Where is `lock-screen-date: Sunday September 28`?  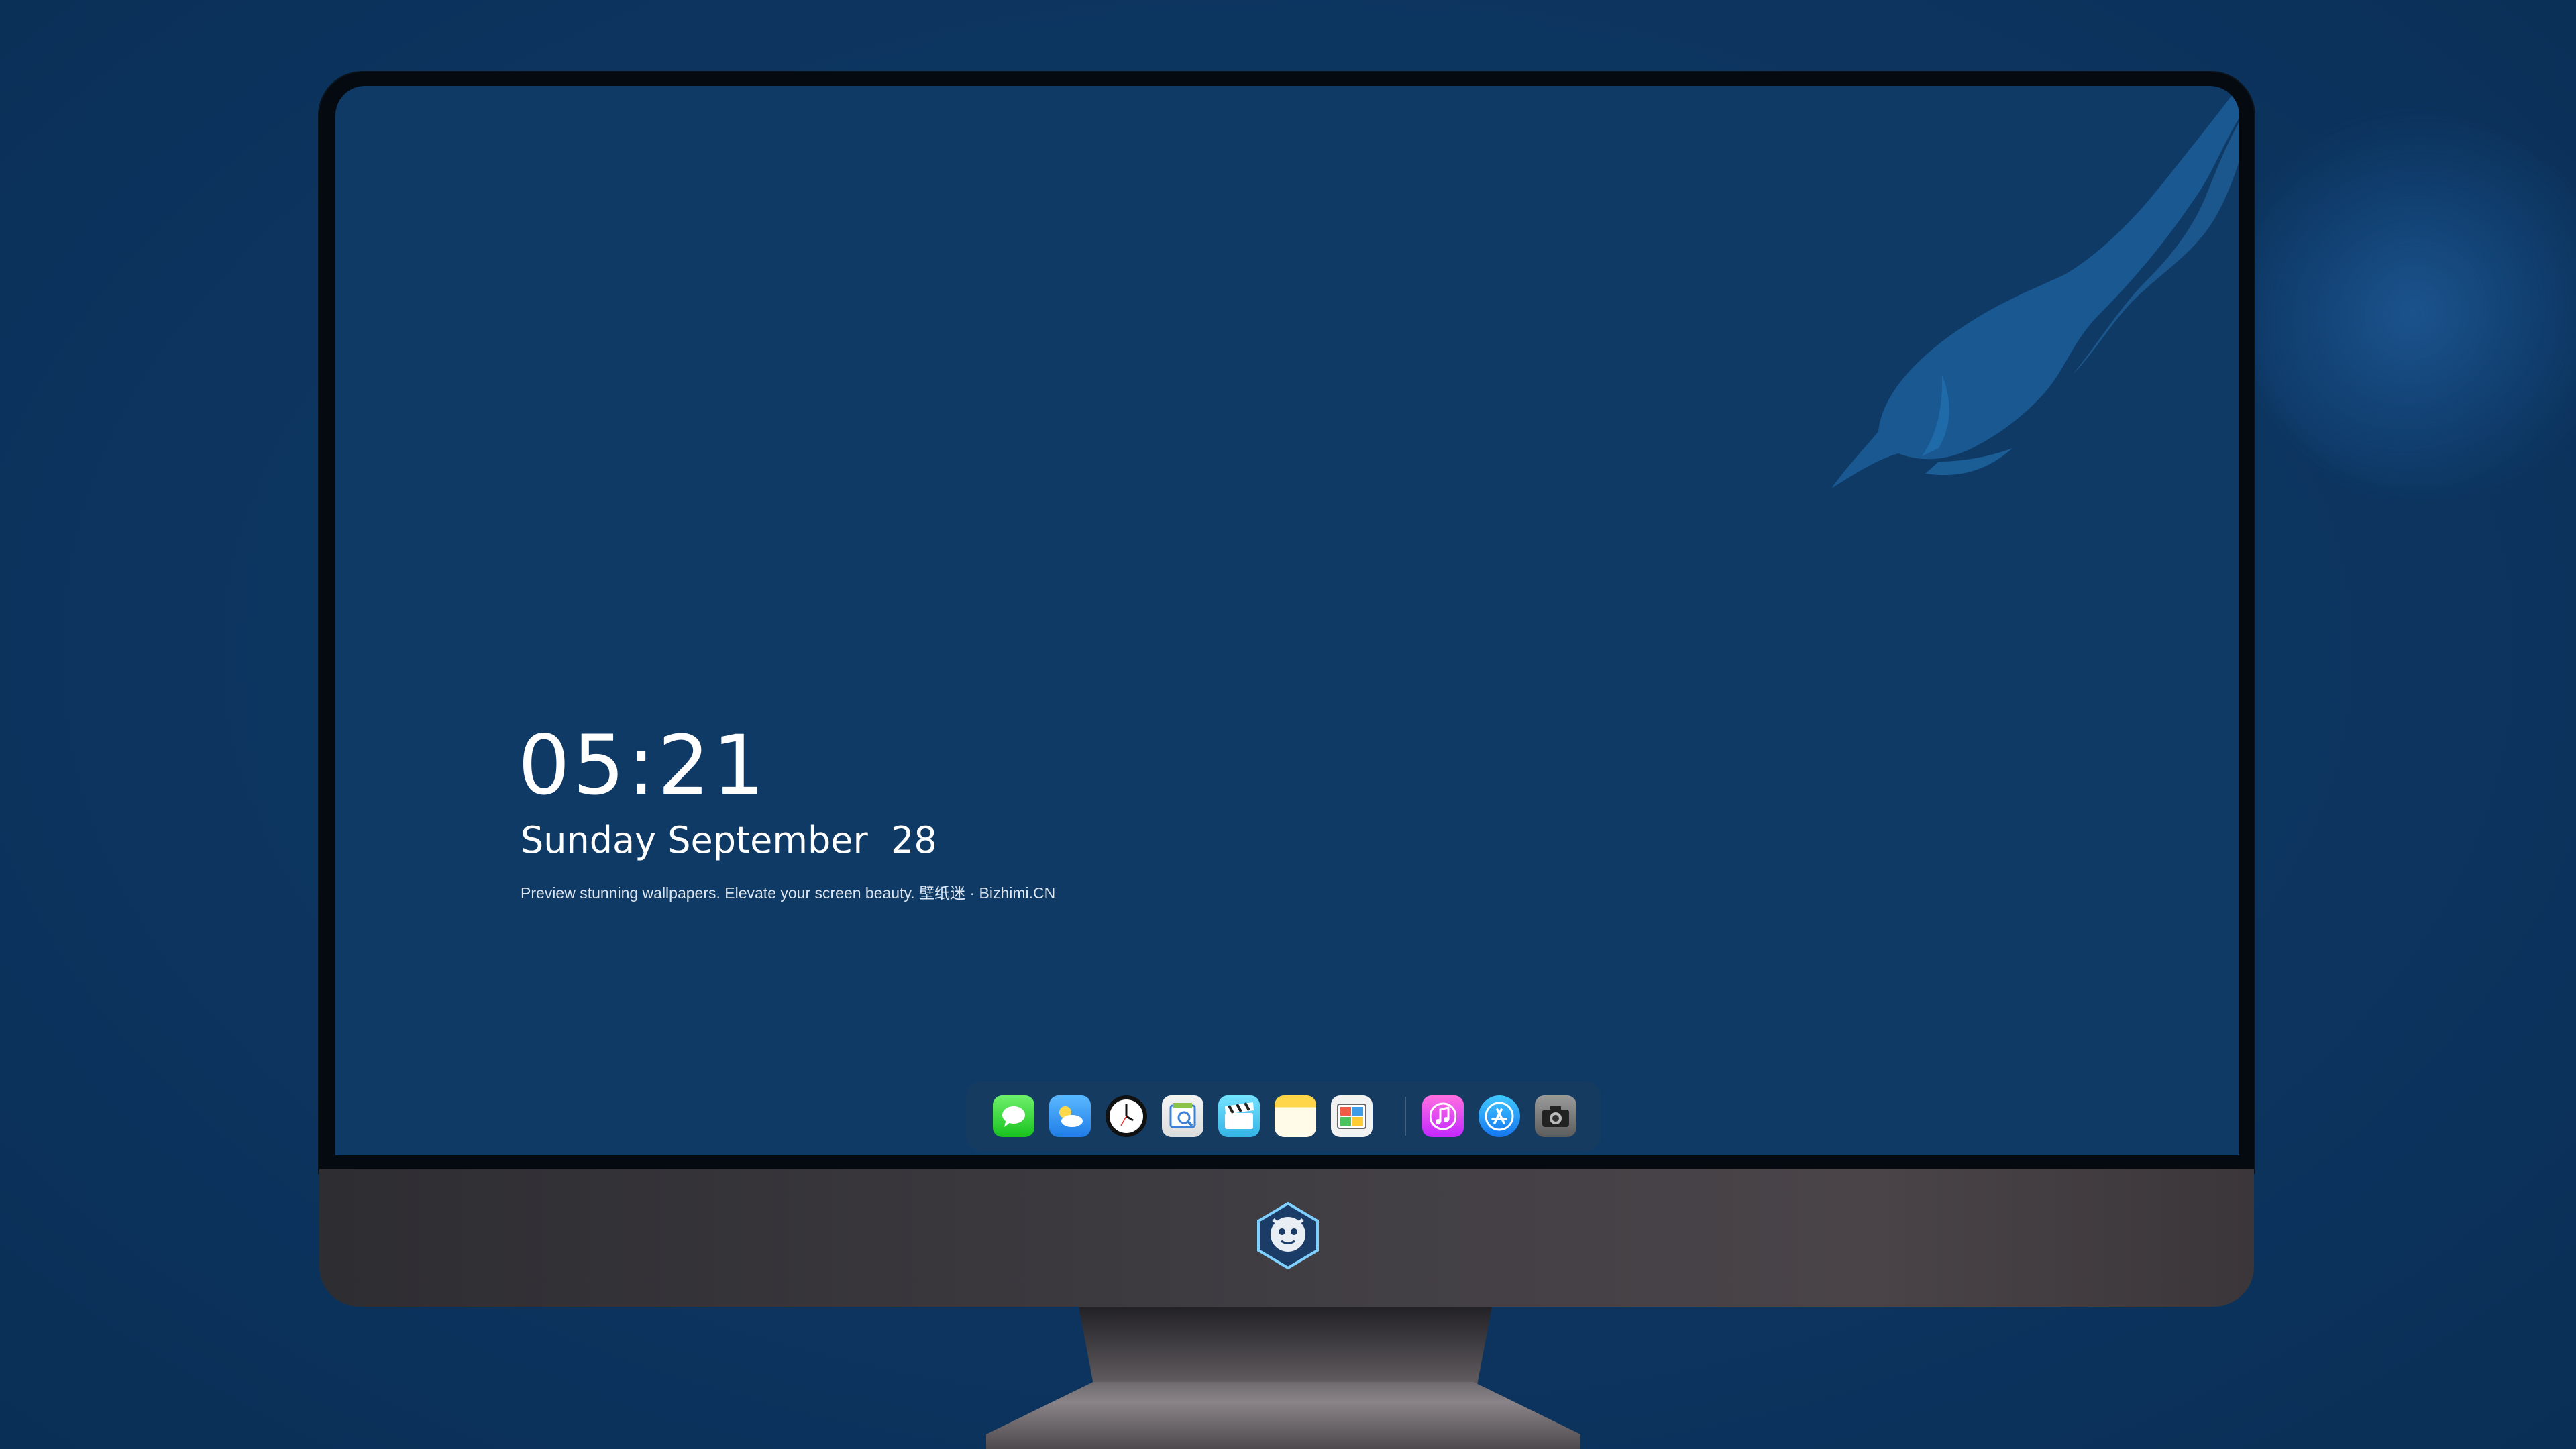
lock-screen-date: Sunday September 28 is located at coordinates (729, 840).